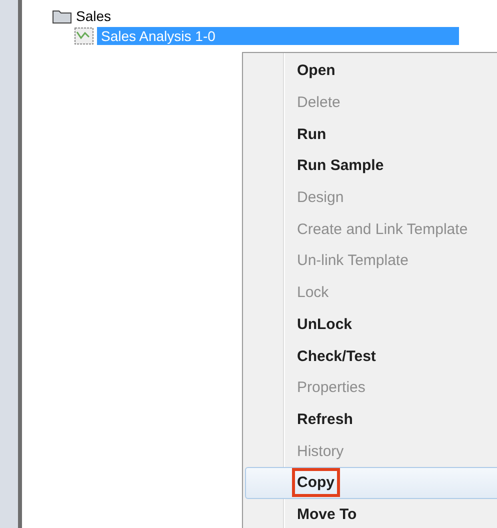  I want to click on folder-icon, so click(62, 16).